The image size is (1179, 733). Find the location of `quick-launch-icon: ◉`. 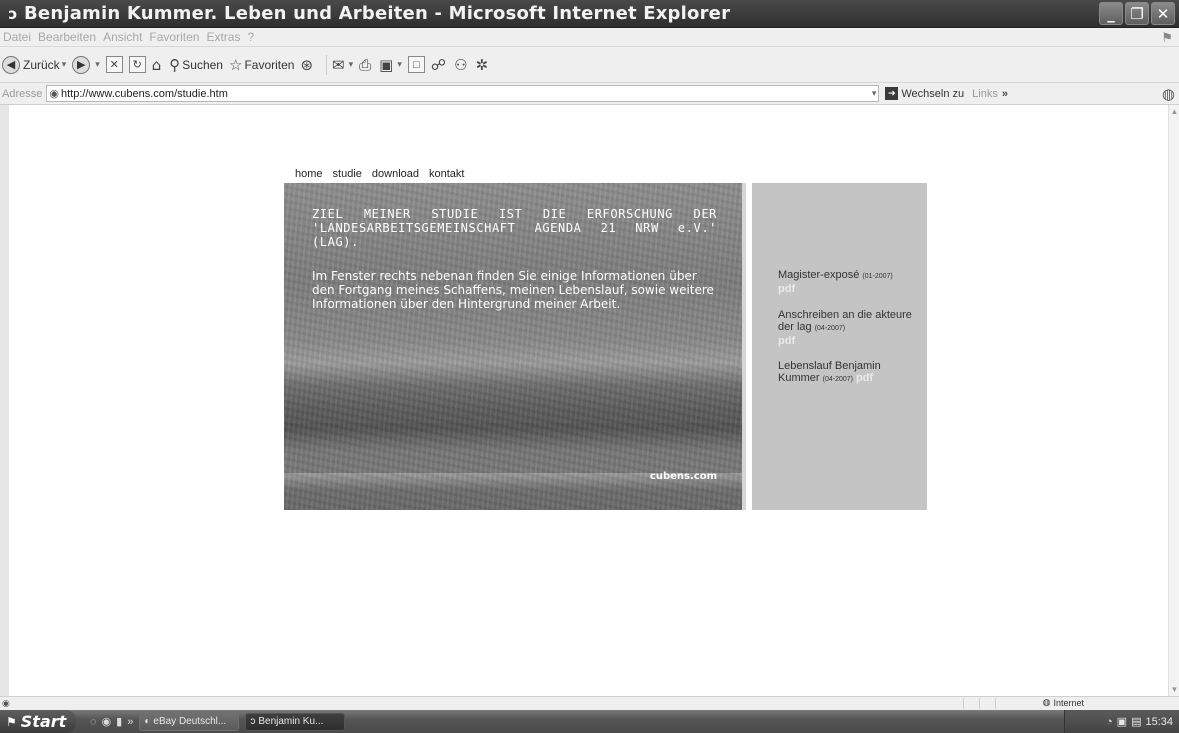

quick-launch-icon: ◉ is located at coordinates (107, 721).